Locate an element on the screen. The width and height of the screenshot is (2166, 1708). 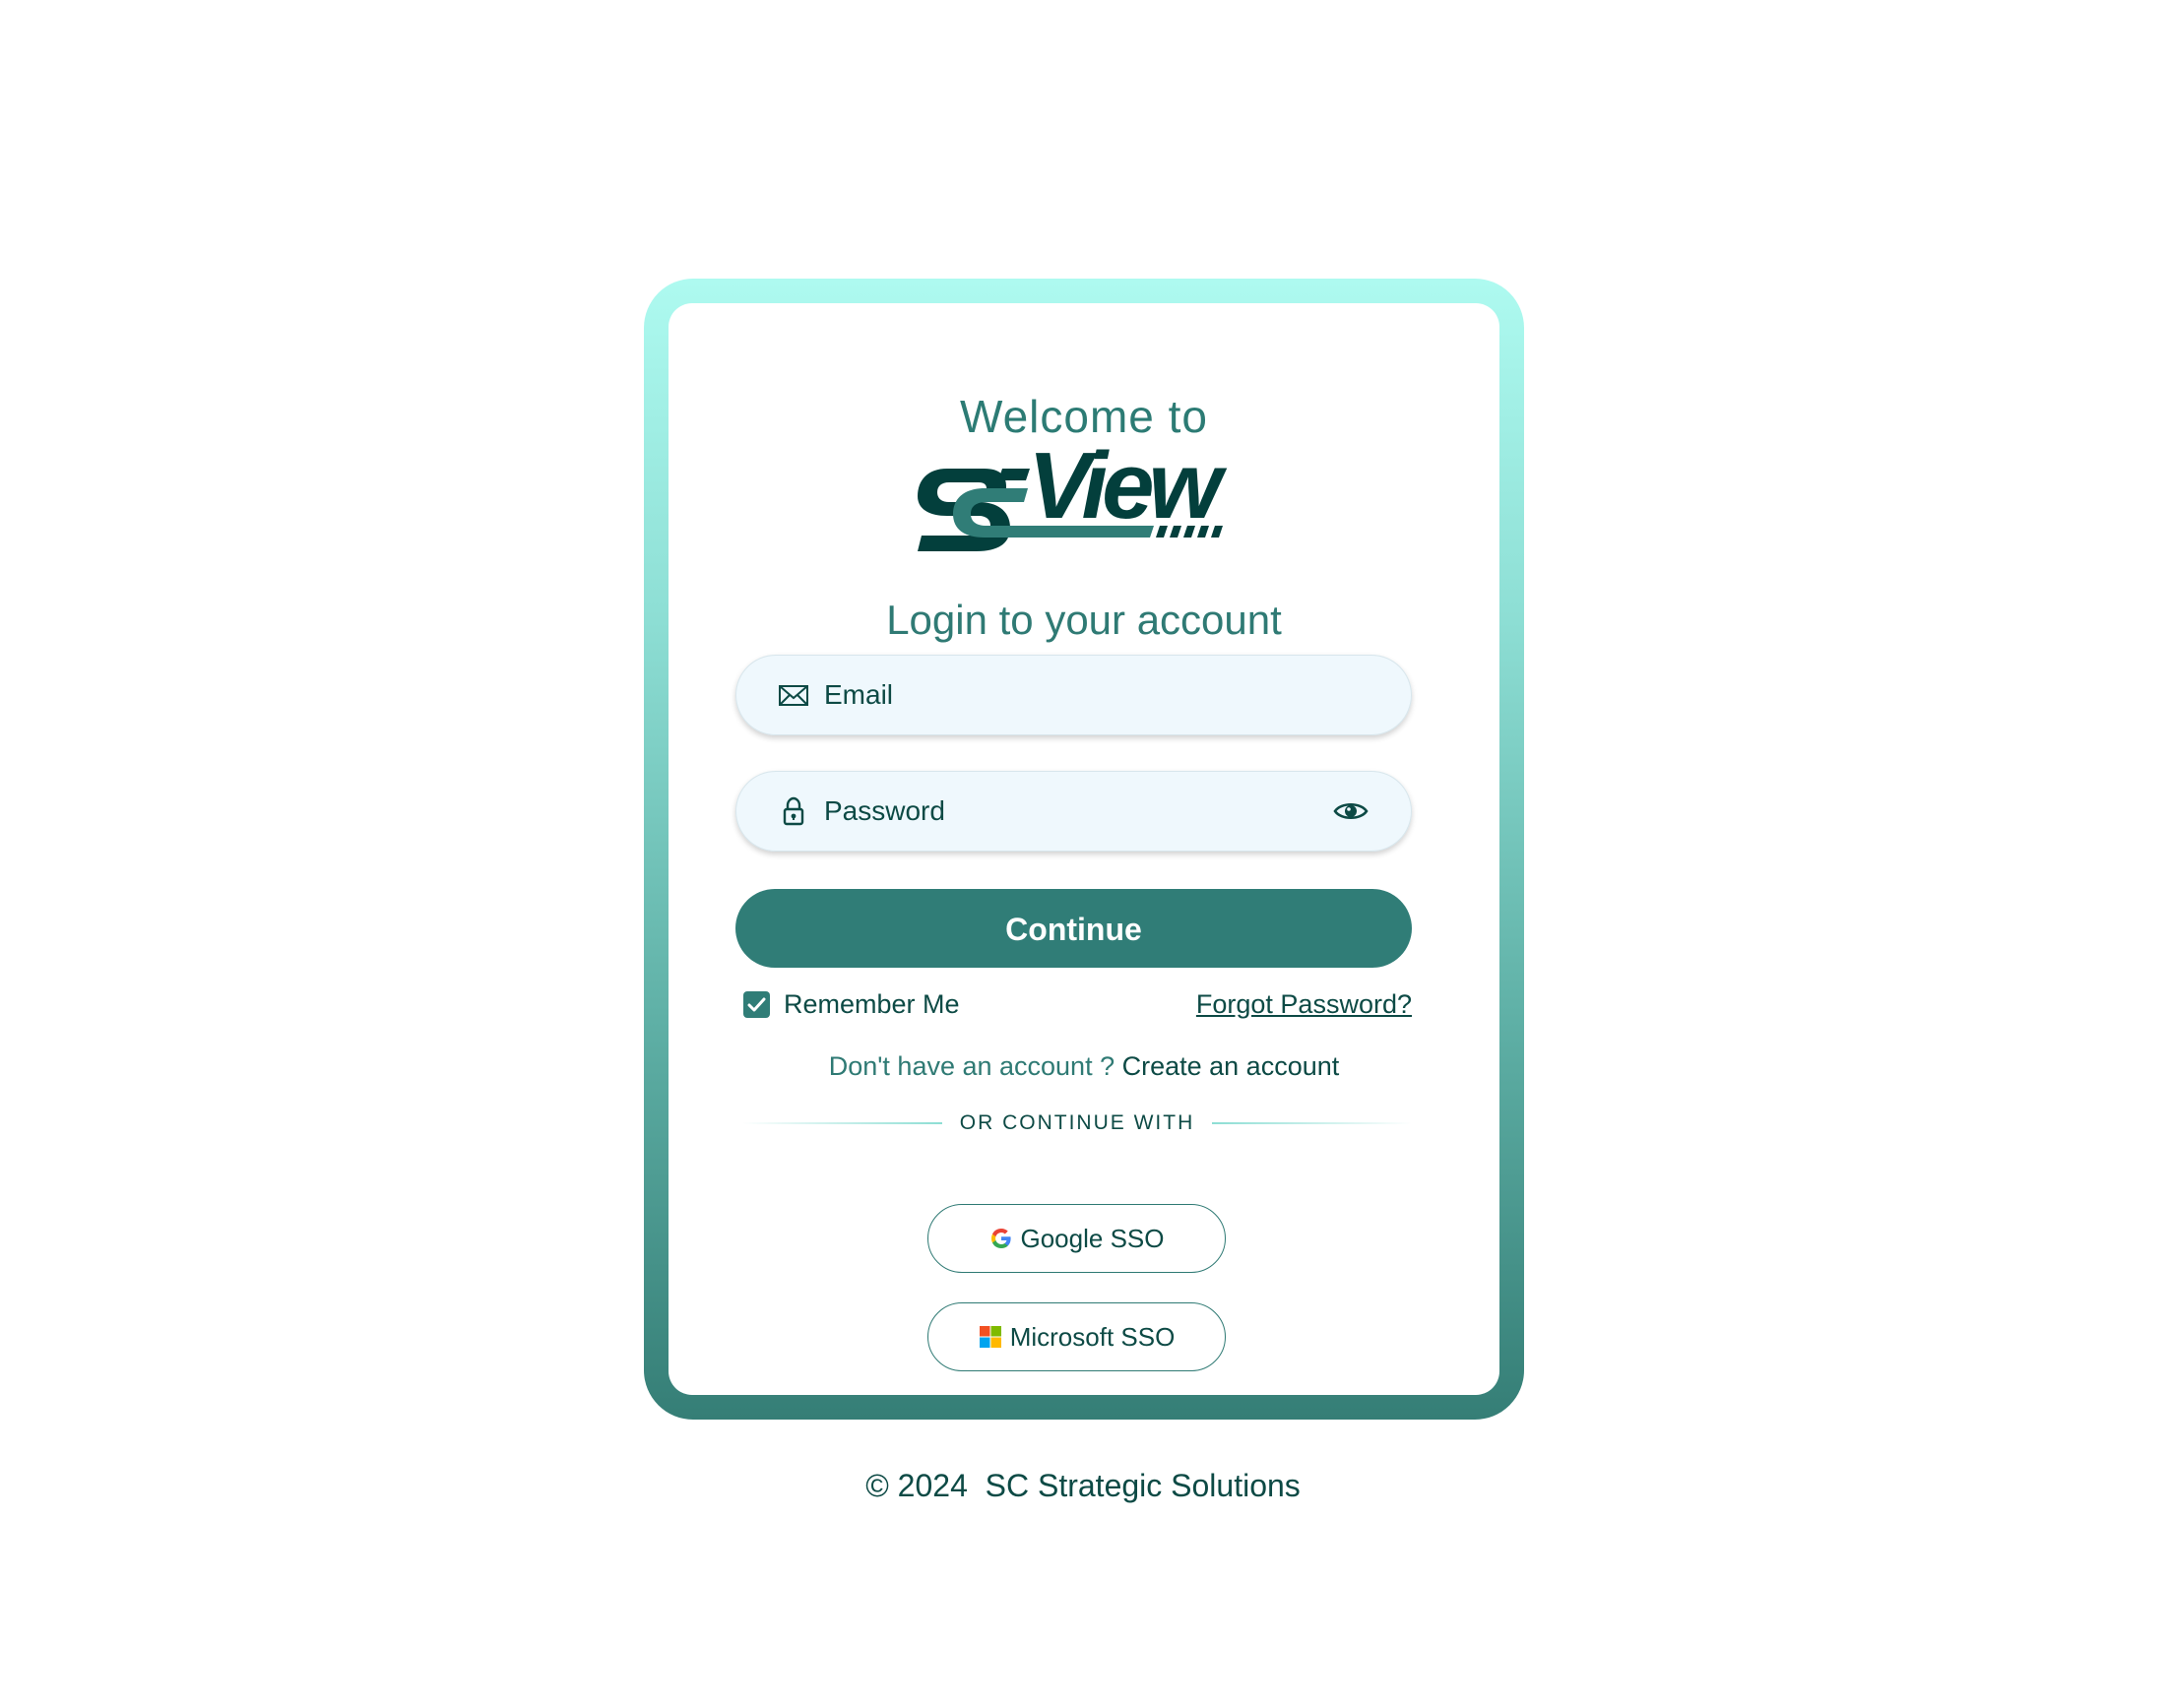
email-field-container is located at coordinates (1073, 695).